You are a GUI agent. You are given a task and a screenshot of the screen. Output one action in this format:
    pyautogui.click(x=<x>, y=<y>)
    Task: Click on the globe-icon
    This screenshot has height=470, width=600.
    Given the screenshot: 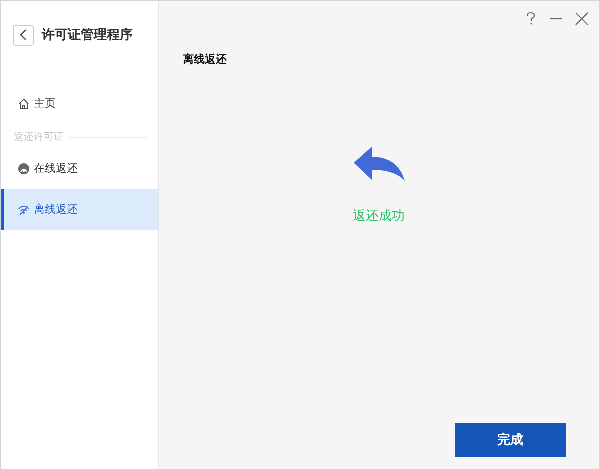 What is the action you would take?
    pyautogui.click(x=24, y=168)
    